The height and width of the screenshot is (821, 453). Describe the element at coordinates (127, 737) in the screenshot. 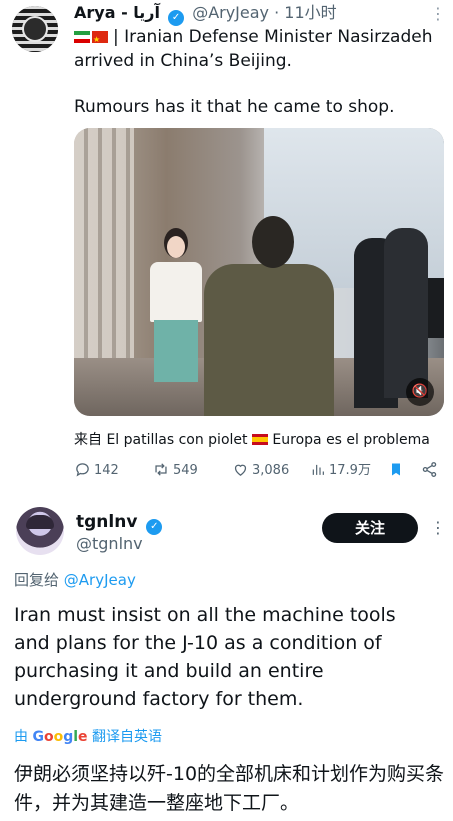

I see `translate-link: 翻译自英语` at that location.